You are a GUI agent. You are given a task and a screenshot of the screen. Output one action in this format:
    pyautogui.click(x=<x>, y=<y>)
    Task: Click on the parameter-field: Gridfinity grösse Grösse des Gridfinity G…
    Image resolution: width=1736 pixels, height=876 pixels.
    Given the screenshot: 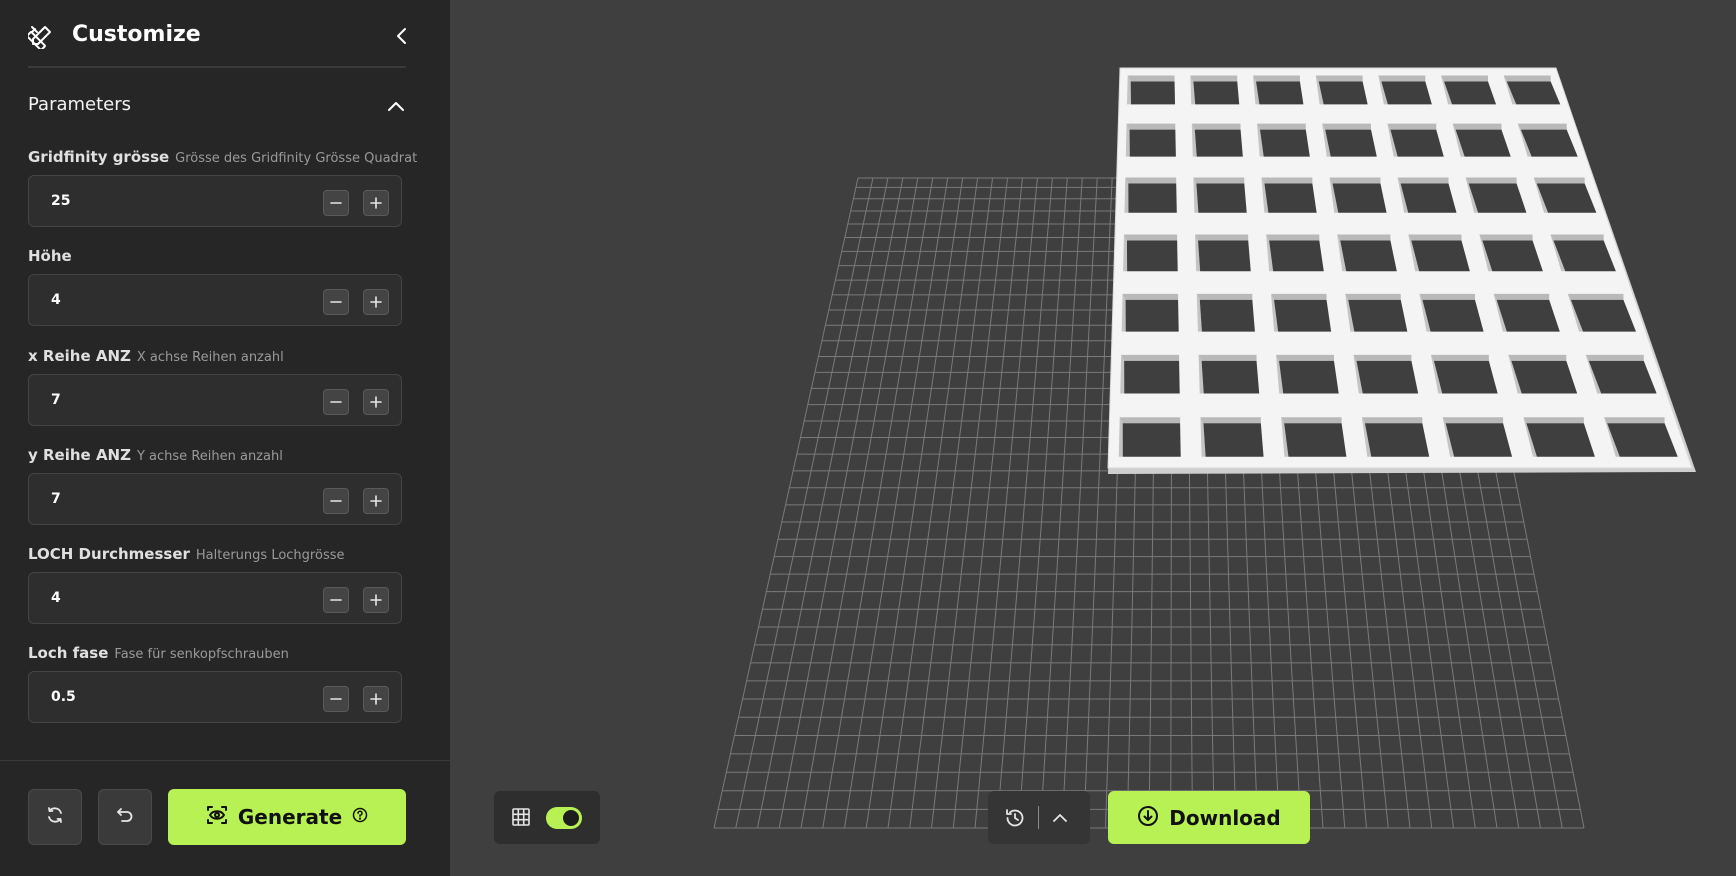 What is the action you would take?
    pyautogui.click(x=222, y=186)
    